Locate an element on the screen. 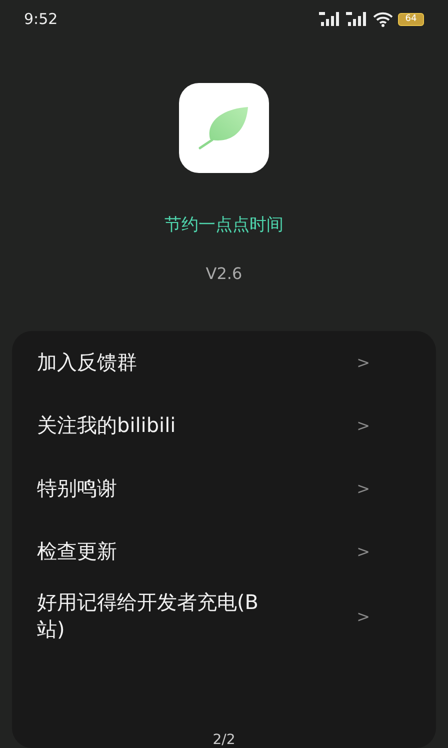 This screenshot has width=448, height=748. leaf-icon is located at coordinates (224, 128).